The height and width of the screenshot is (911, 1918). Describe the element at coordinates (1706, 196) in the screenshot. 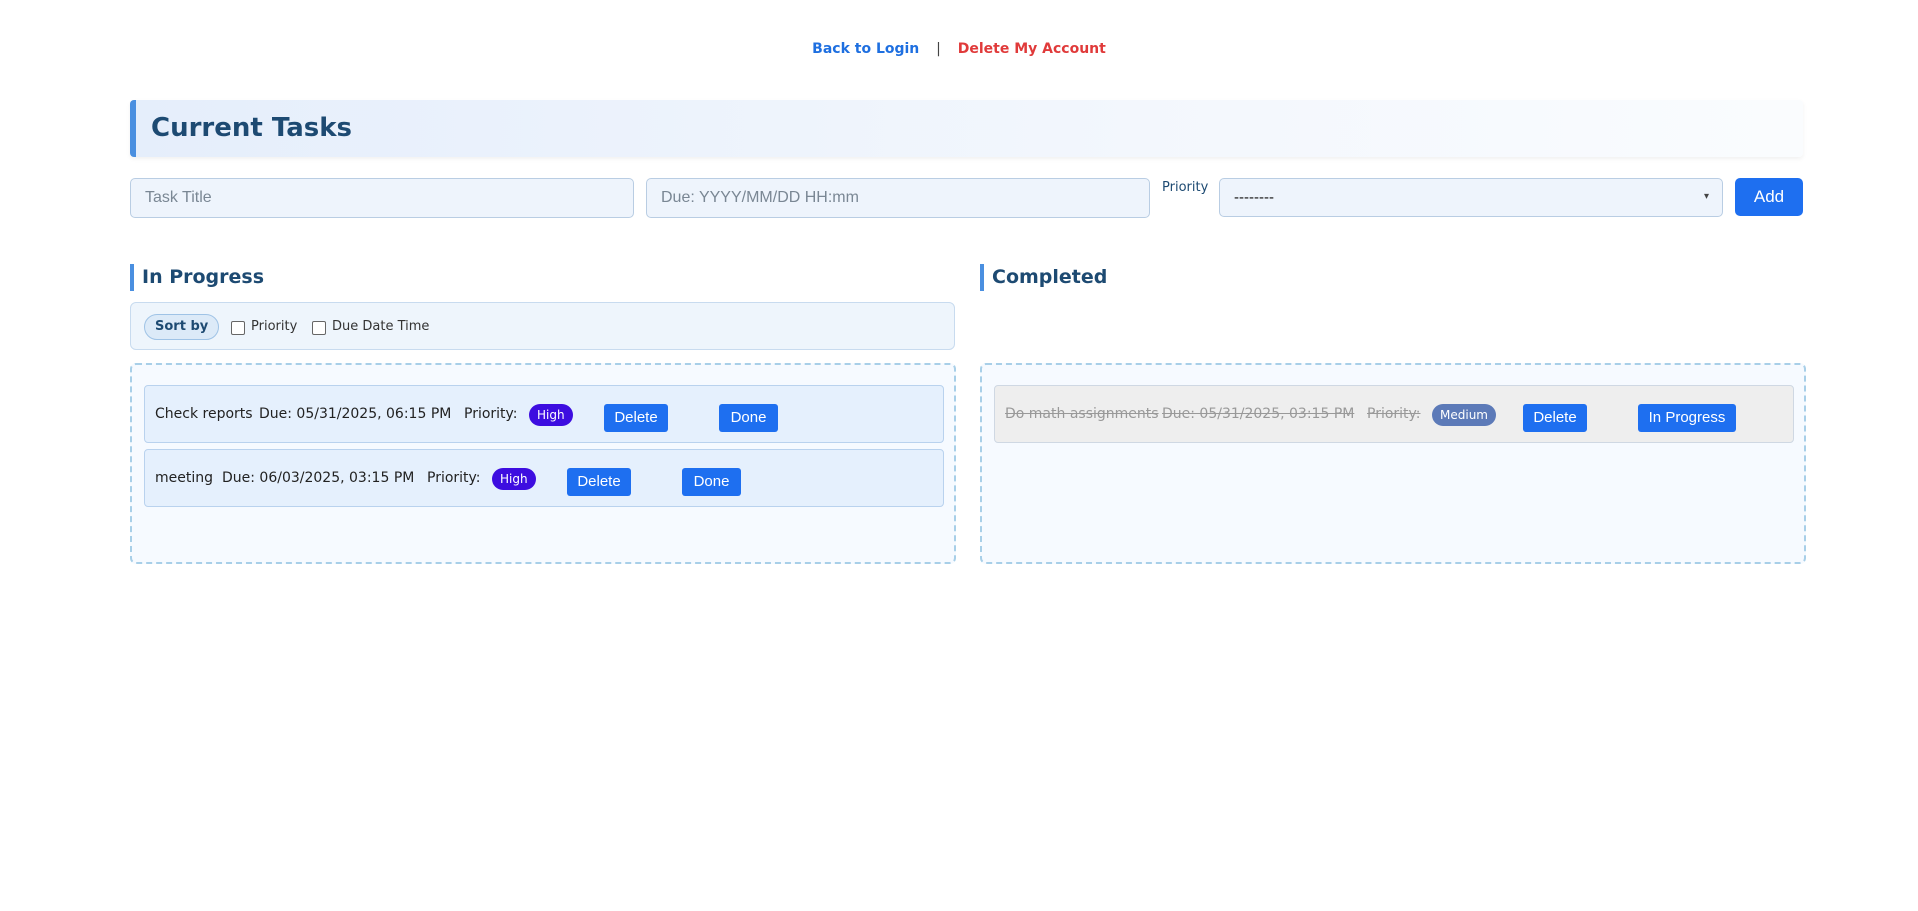

I see `chevron-down-icon: ▾` at that location.